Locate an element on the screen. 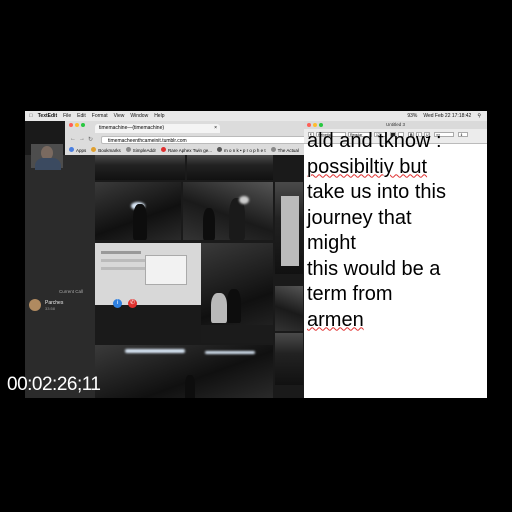 This screenshot has width=512, height=512. info-button: i is located at coordinates (117, 303).